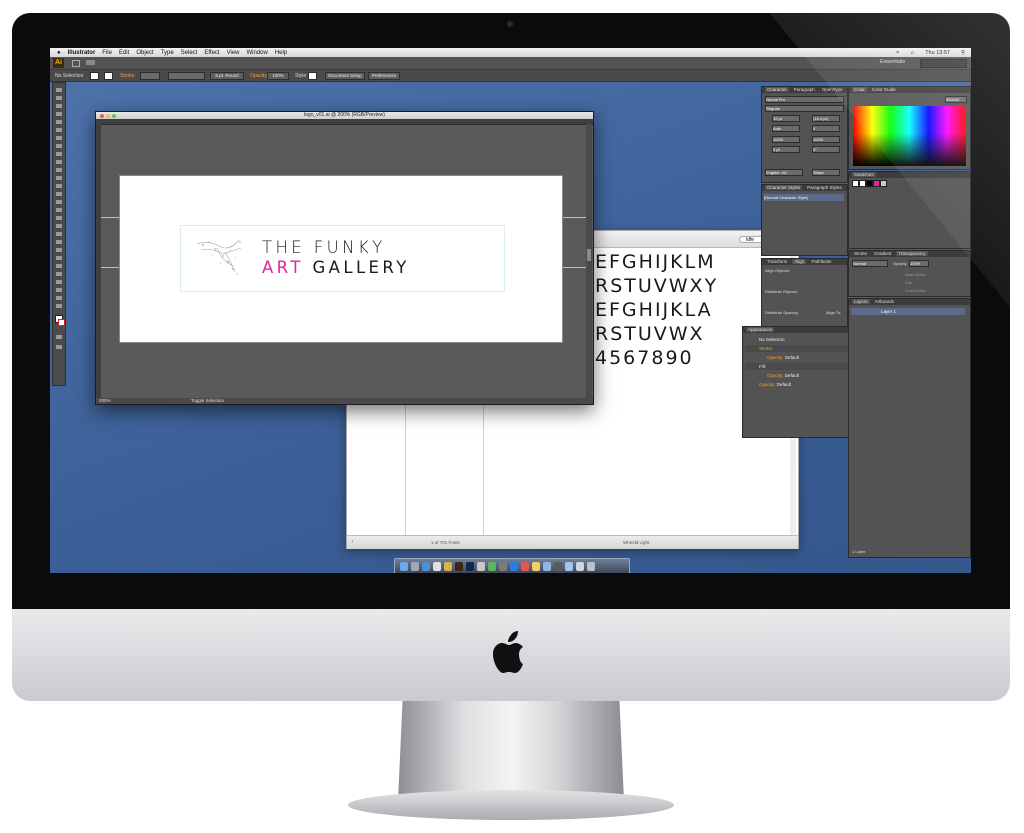  What do you see at coordinates (826, 128) in the screenshot?
I see `tracking-field: 0` at bounding box center [826, 128].